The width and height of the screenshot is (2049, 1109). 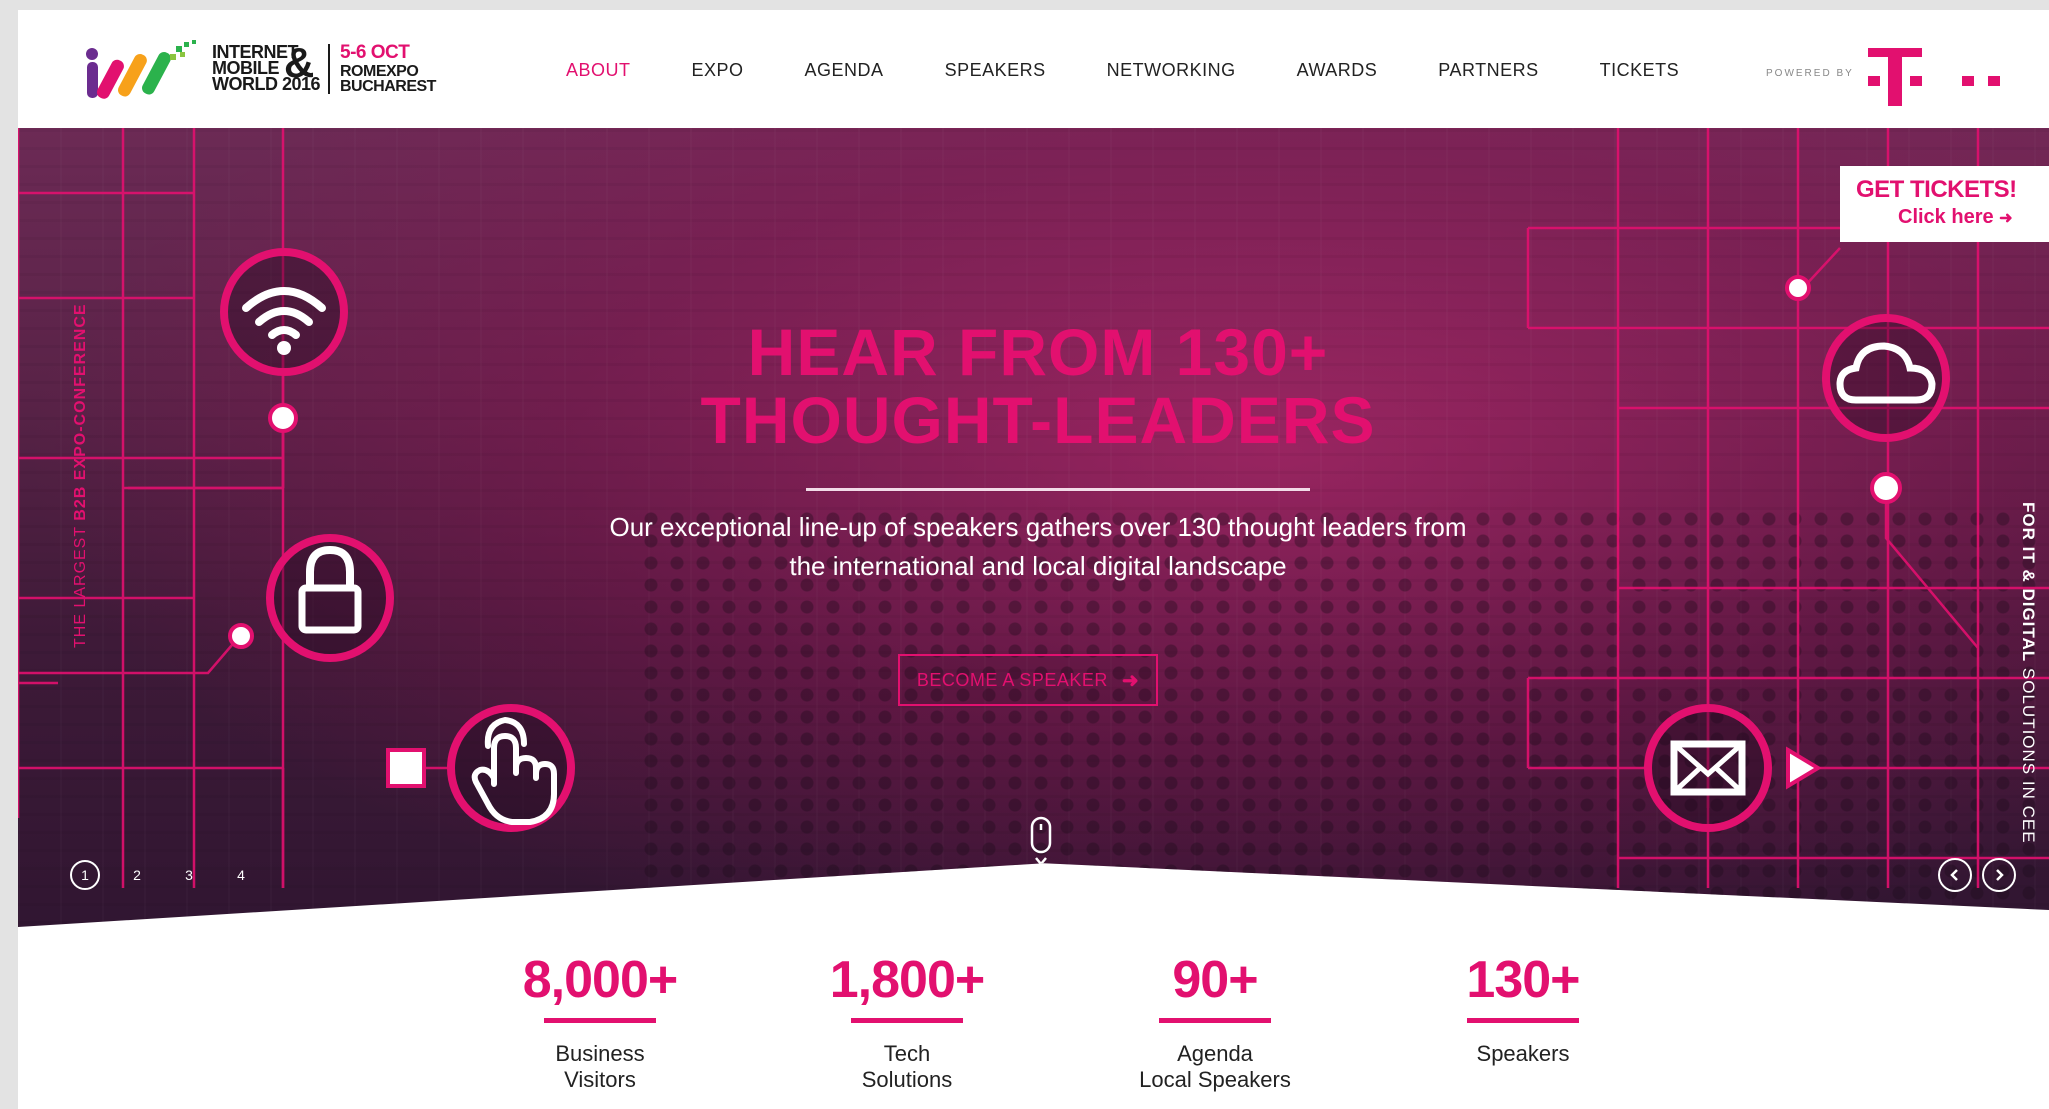 I want to click on nav-agenda: AGENDA, so click(x=844, y=70).